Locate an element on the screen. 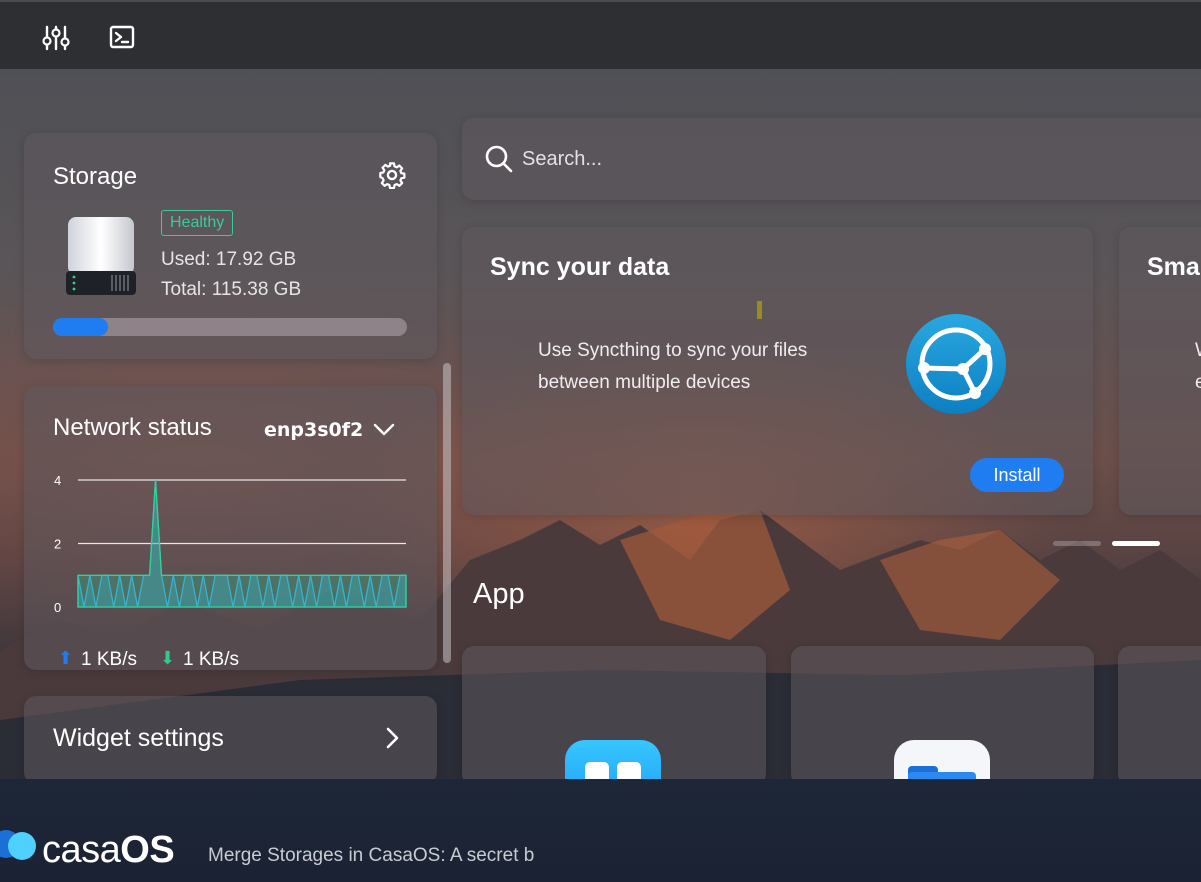 The width and height of the screenshot is (1201, 882). download-arrow-icon: ⬇ is located at coordinates (168, 658).